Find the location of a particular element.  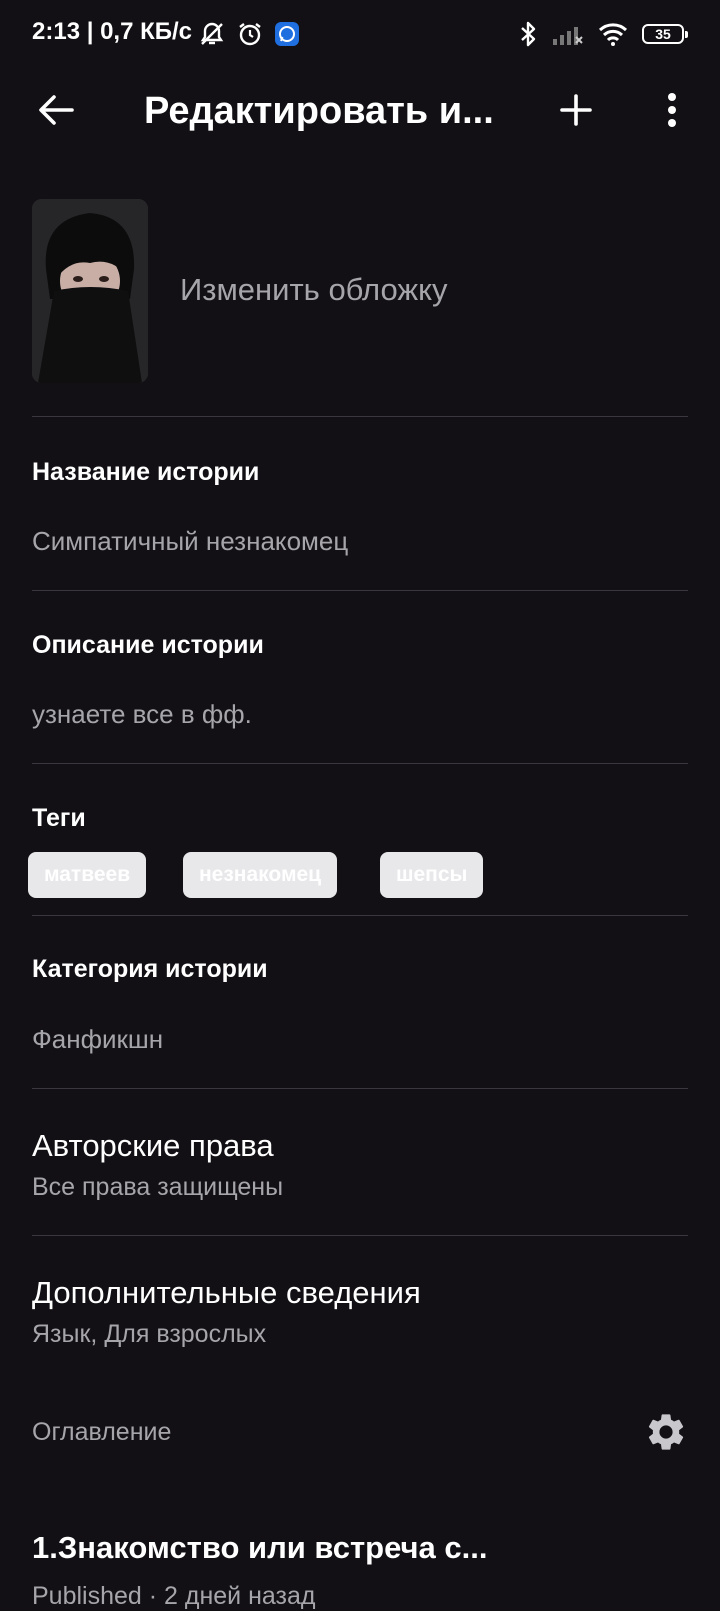

tag-chip: шепсы is located at coordinates (432, 875).